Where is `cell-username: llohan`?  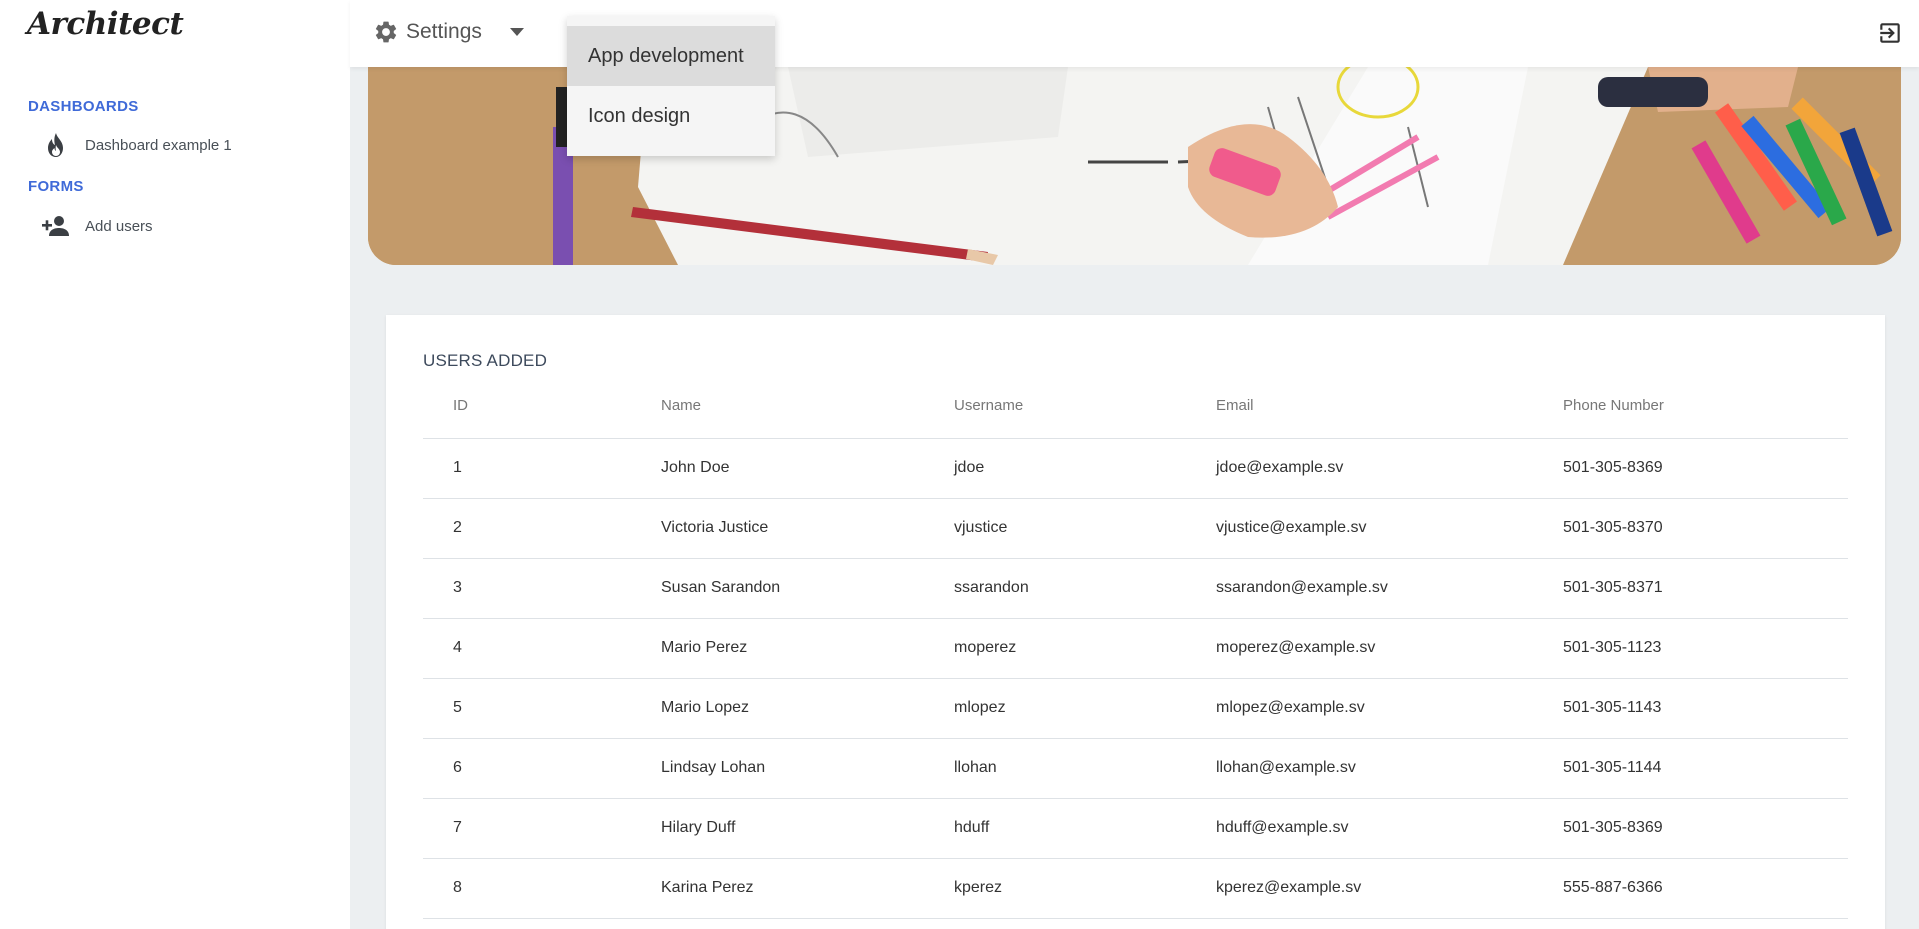 cell-username: llohan is located at coordinates (975, 767).